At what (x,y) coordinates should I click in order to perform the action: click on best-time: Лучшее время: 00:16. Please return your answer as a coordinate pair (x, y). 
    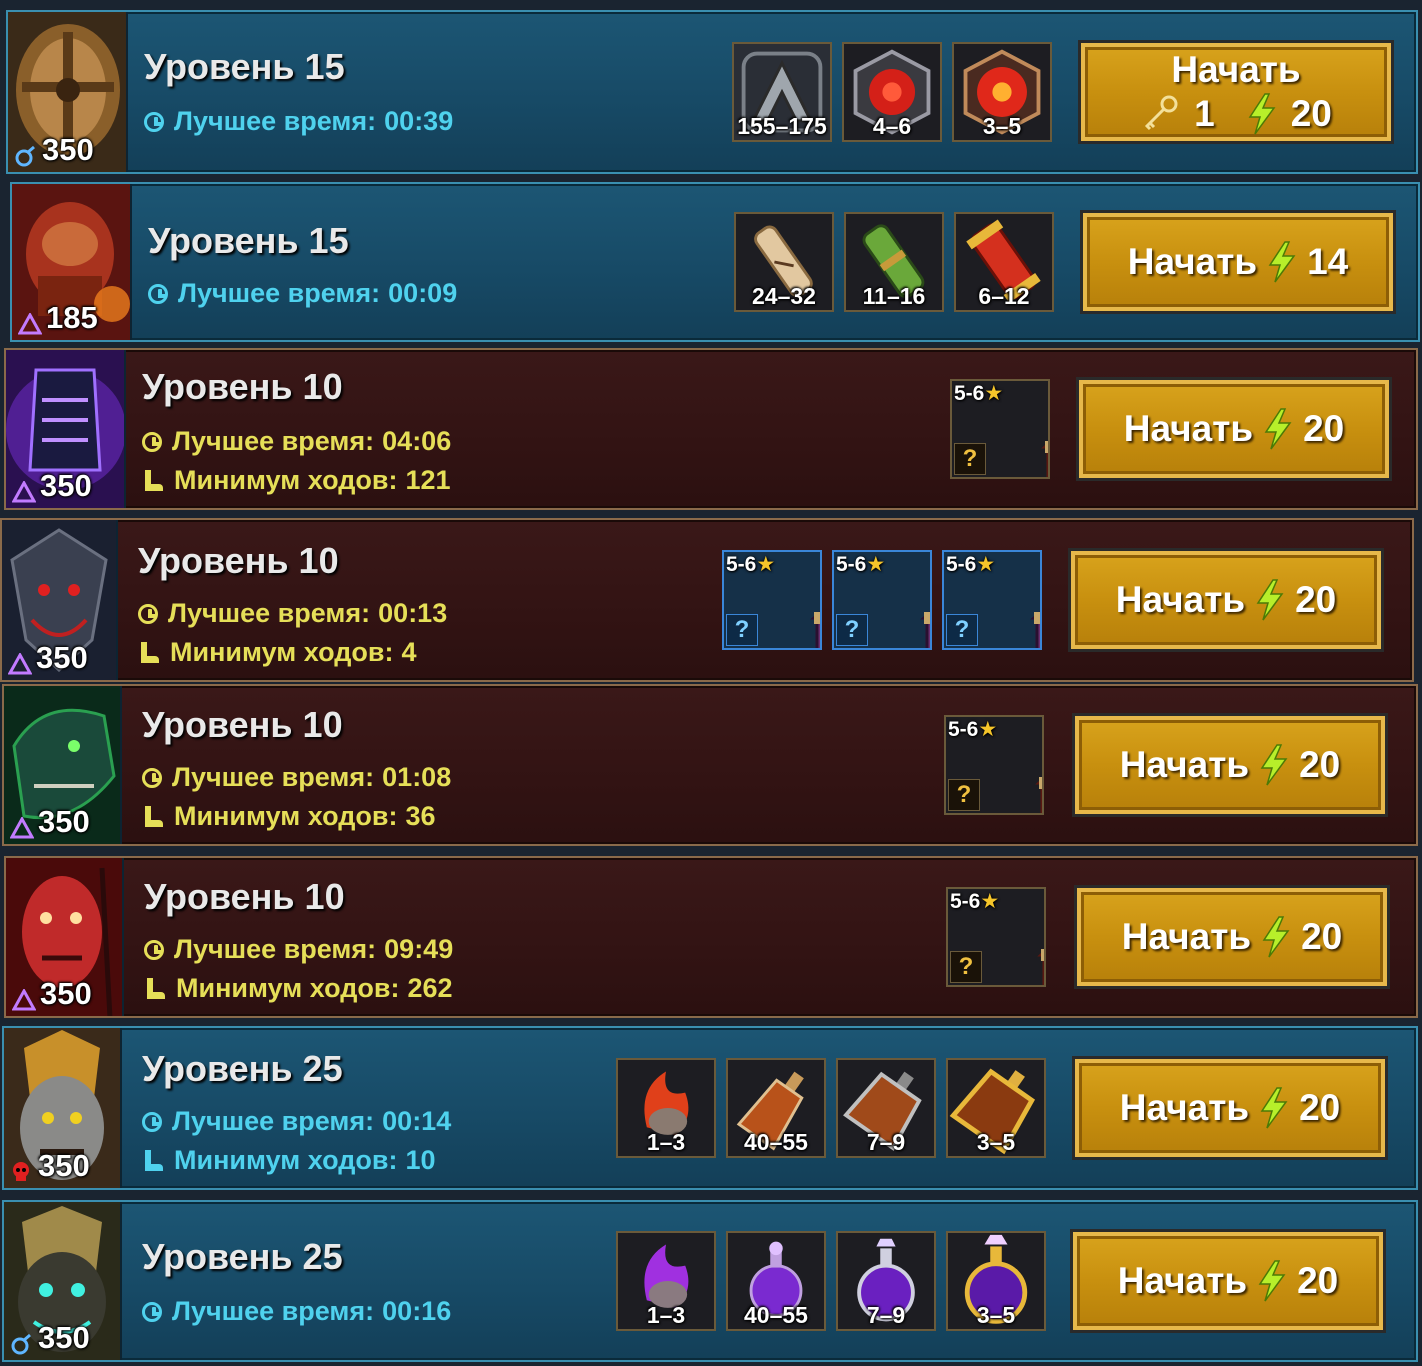
    Looking at the image, I should click on (296, 1311).